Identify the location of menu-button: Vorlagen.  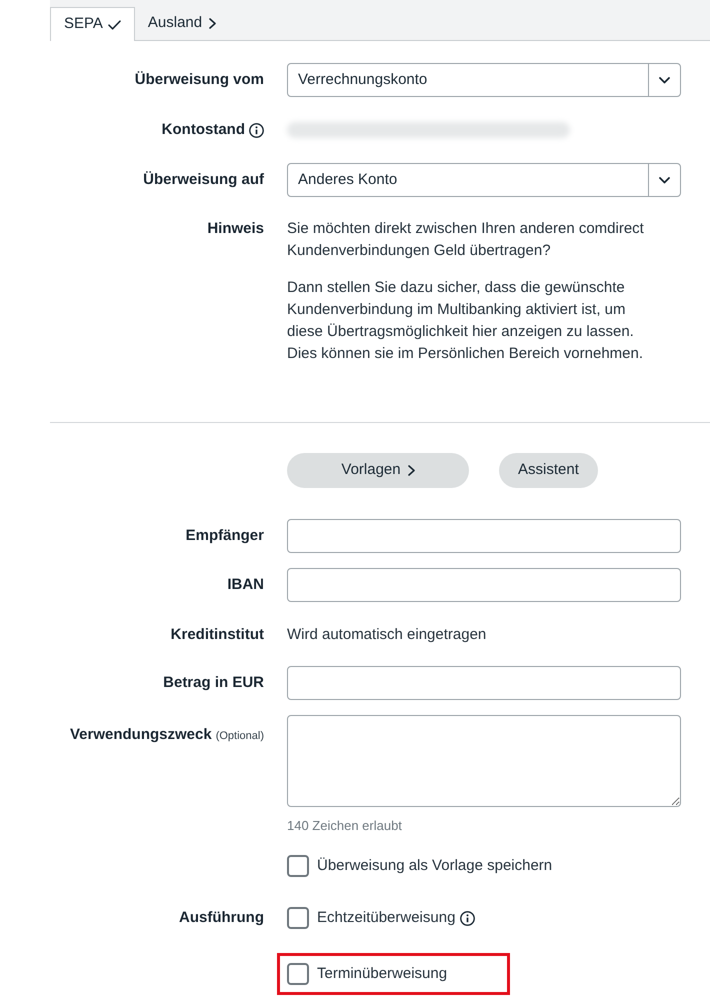
(378, 470).